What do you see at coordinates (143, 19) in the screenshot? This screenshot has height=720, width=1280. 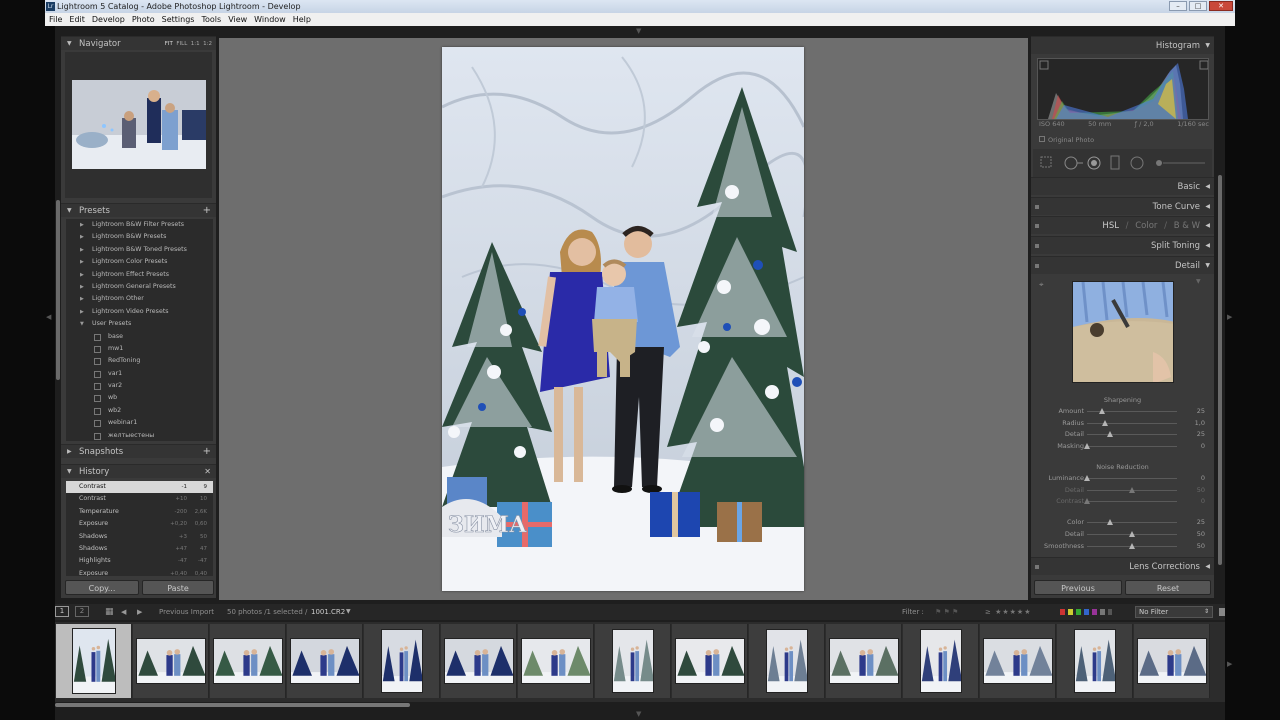 I see `menu-photo: Photo` at bounding box center [143, 19].